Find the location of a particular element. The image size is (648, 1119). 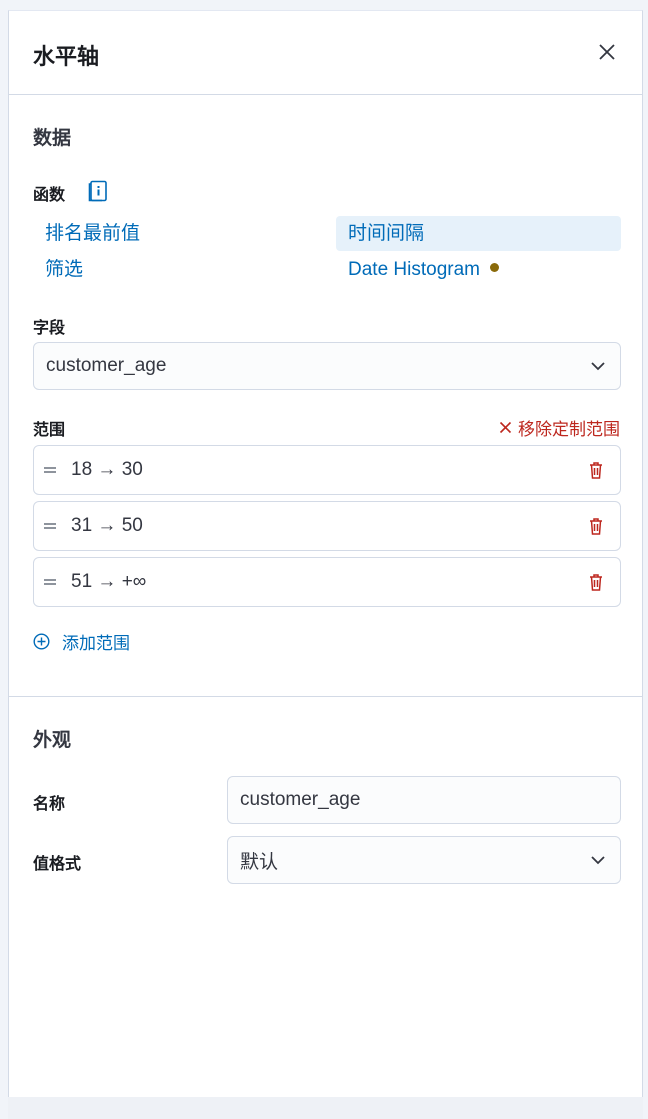

cross-icon is located at coordinates (505, 427).